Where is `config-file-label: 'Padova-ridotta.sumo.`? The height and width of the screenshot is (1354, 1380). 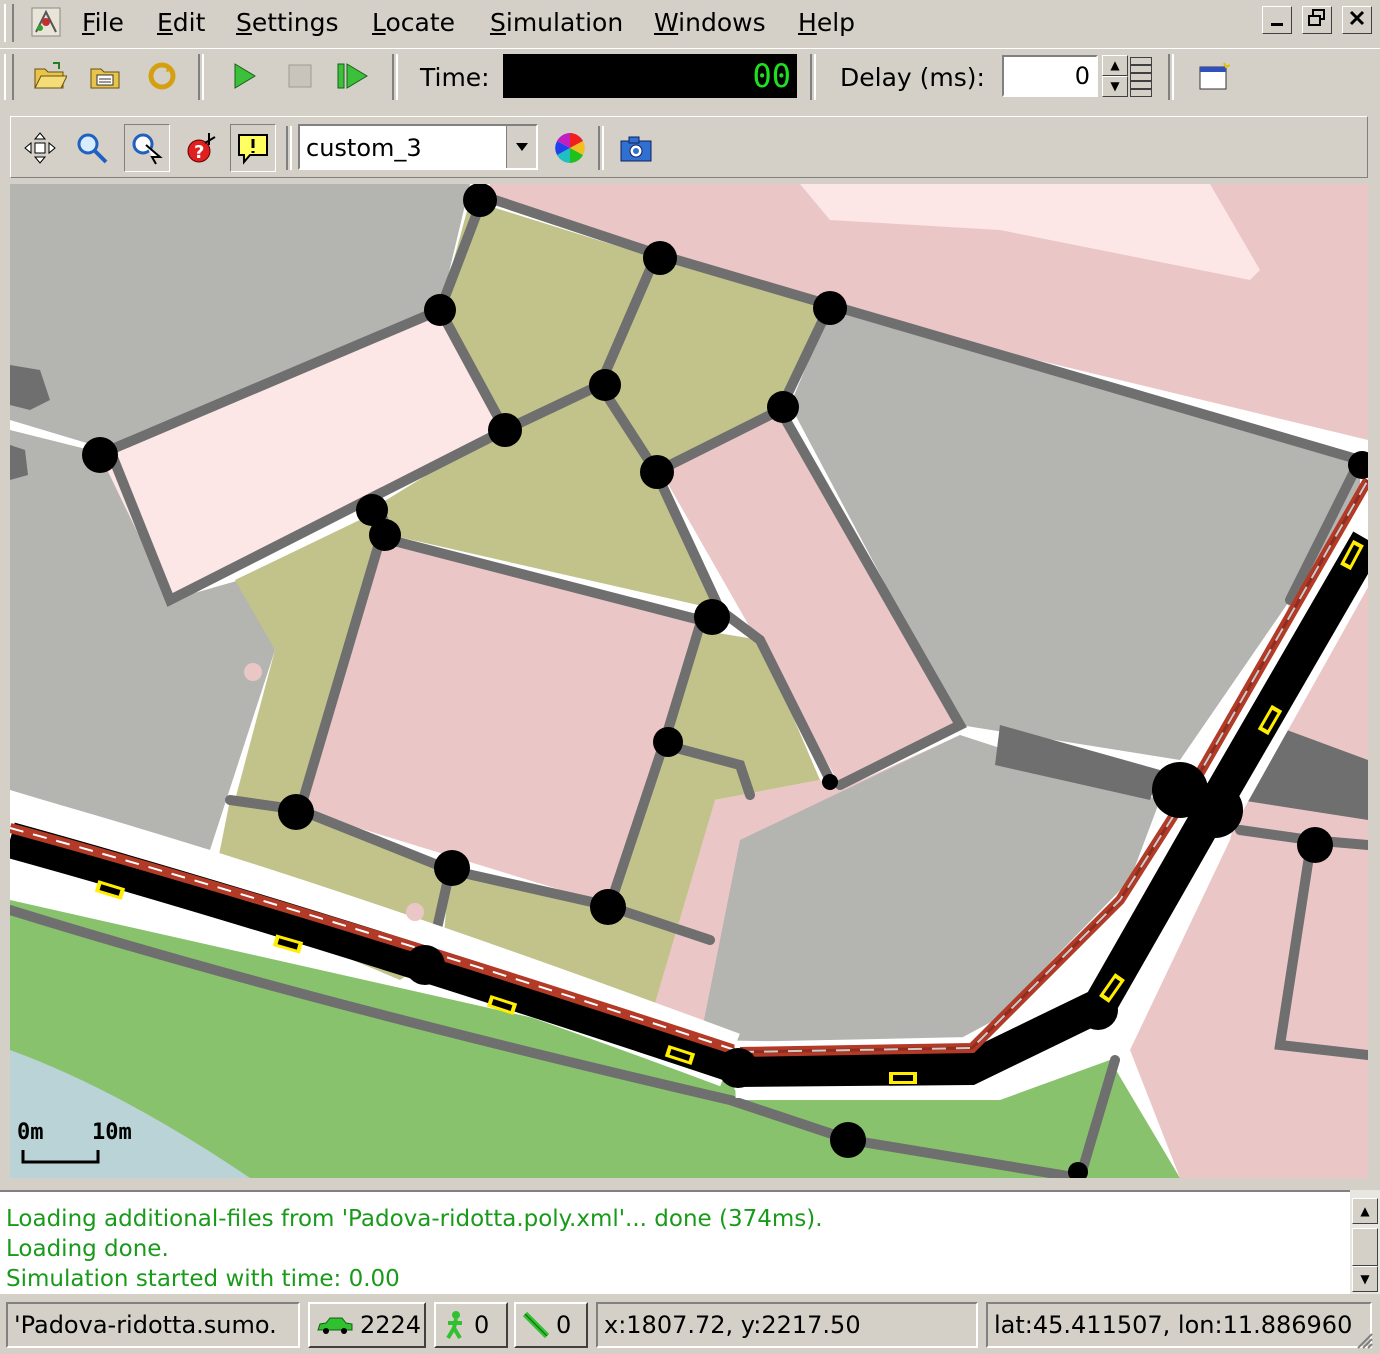
config-file-label: 'Padova-ridotta.sumo. is located at coordinates (153, 1325).